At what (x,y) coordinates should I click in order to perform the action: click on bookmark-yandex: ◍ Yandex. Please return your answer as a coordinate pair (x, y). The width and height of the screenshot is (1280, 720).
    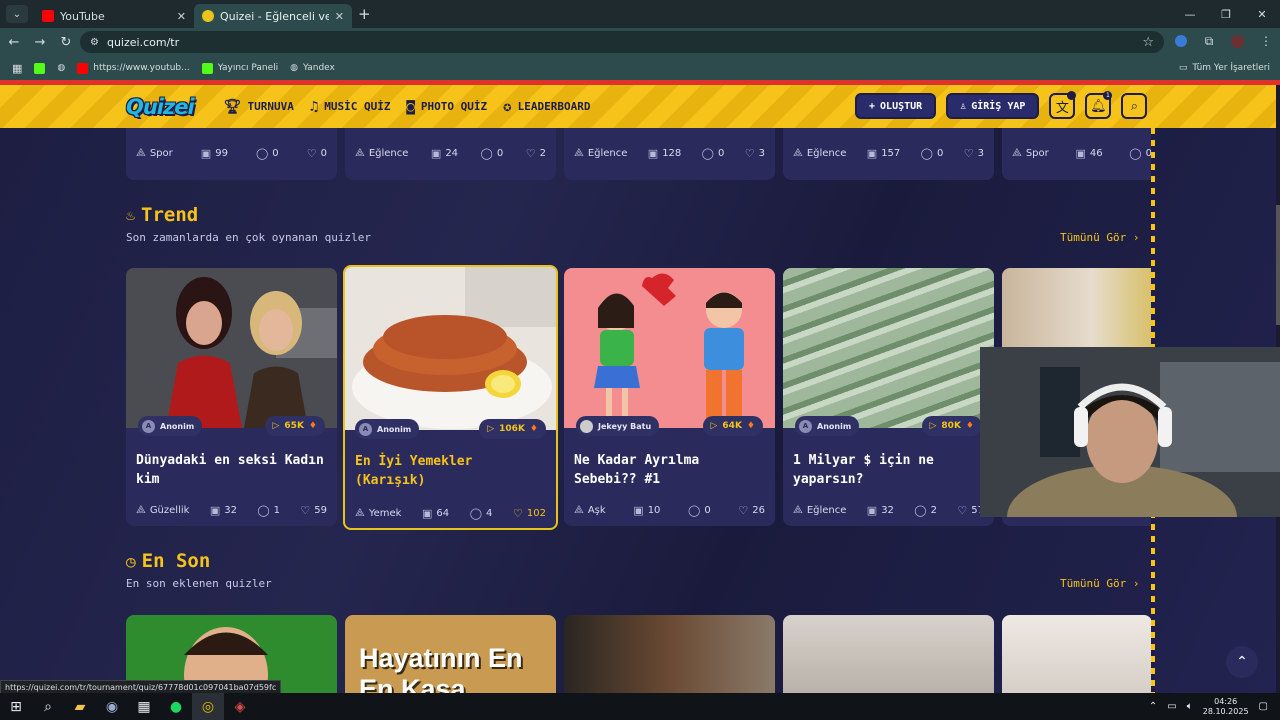
    Looking at the image, I should click on (312, 68).